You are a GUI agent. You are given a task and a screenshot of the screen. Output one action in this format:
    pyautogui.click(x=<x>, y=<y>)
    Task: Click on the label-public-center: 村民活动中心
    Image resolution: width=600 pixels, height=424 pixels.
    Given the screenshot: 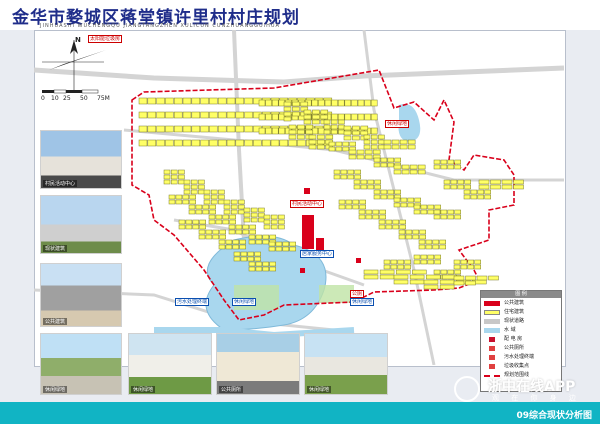 What is the action you would take?
    pyautogui.click(x=307, y=204)
    